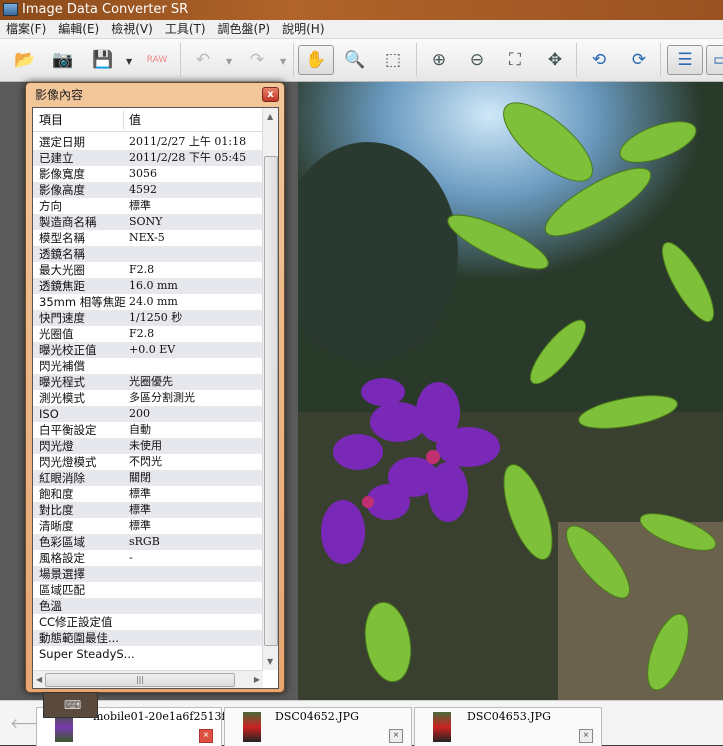 This screenshot has height=746, width=723. What do you see at coordinates (148, 414) in the screenshot?
I see `property-row: ISO 200` at bounding box center [148, 414].